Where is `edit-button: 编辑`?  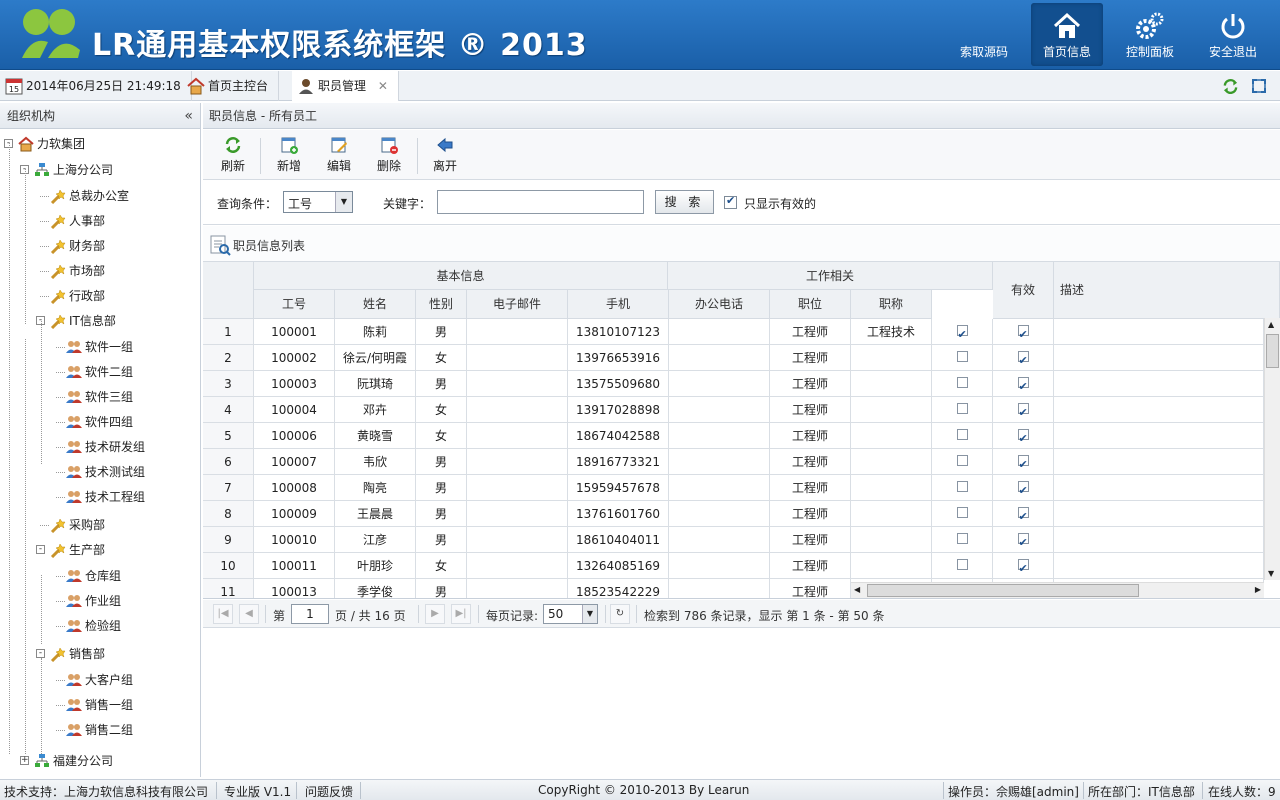 edit-button: 编辑 is located at coordinates (339, 155).